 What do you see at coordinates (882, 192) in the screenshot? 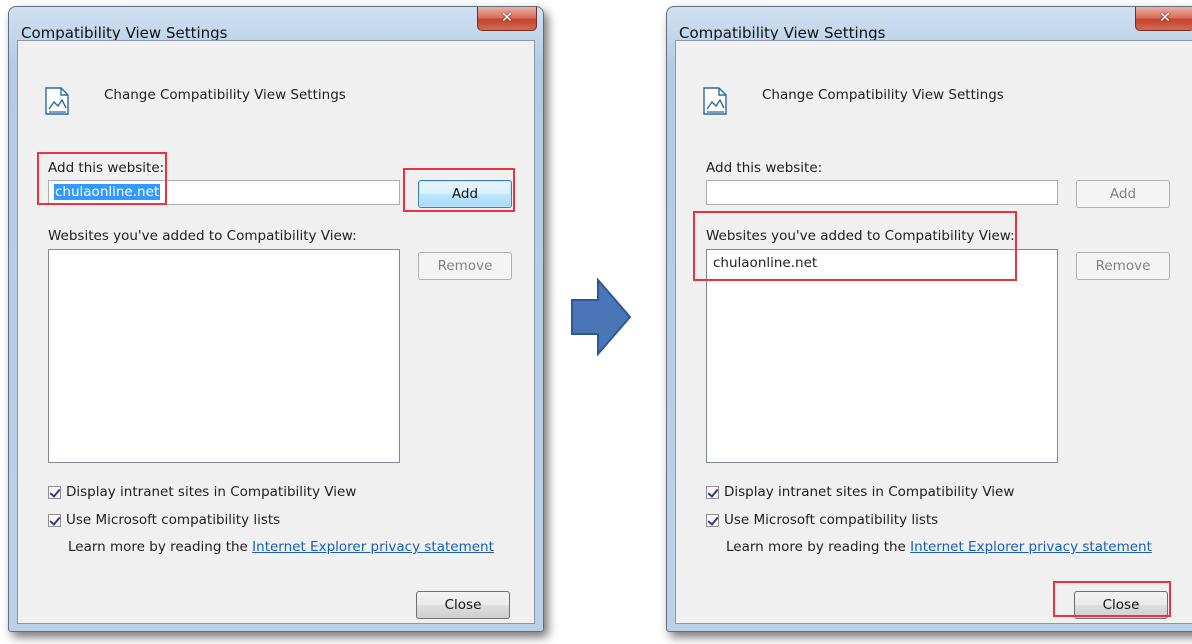
I see `add-website-input` at bounding box center [882, 192].